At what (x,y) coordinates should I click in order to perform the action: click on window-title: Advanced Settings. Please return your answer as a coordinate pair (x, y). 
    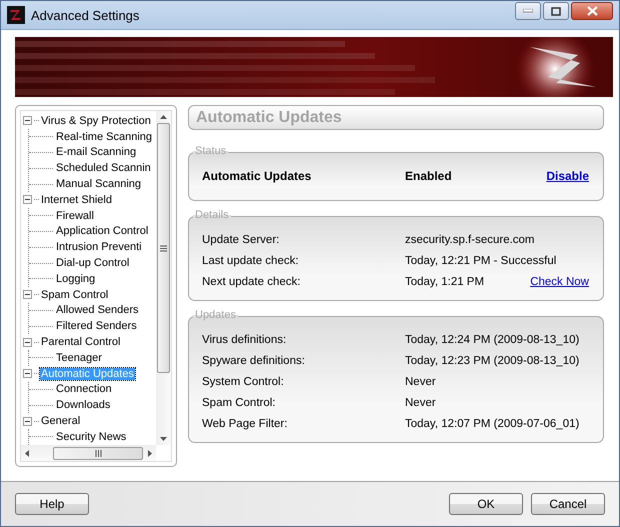
    Looking at the image, I should click on (85, 15).